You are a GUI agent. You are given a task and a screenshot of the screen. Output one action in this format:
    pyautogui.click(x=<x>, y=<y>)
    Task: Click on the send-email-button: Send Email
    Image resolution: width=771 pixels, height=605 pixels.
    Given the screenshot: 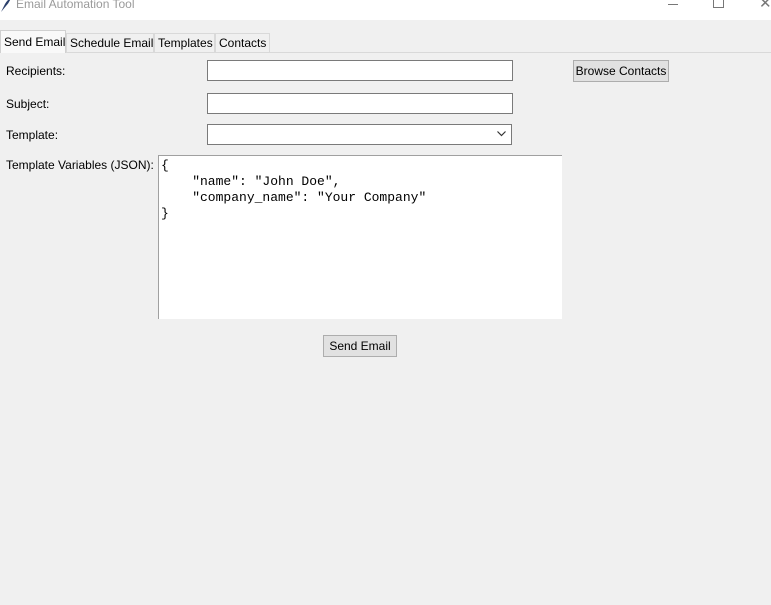 What is the action you would take?
    pyautogui.click(x=360, y=346)
    